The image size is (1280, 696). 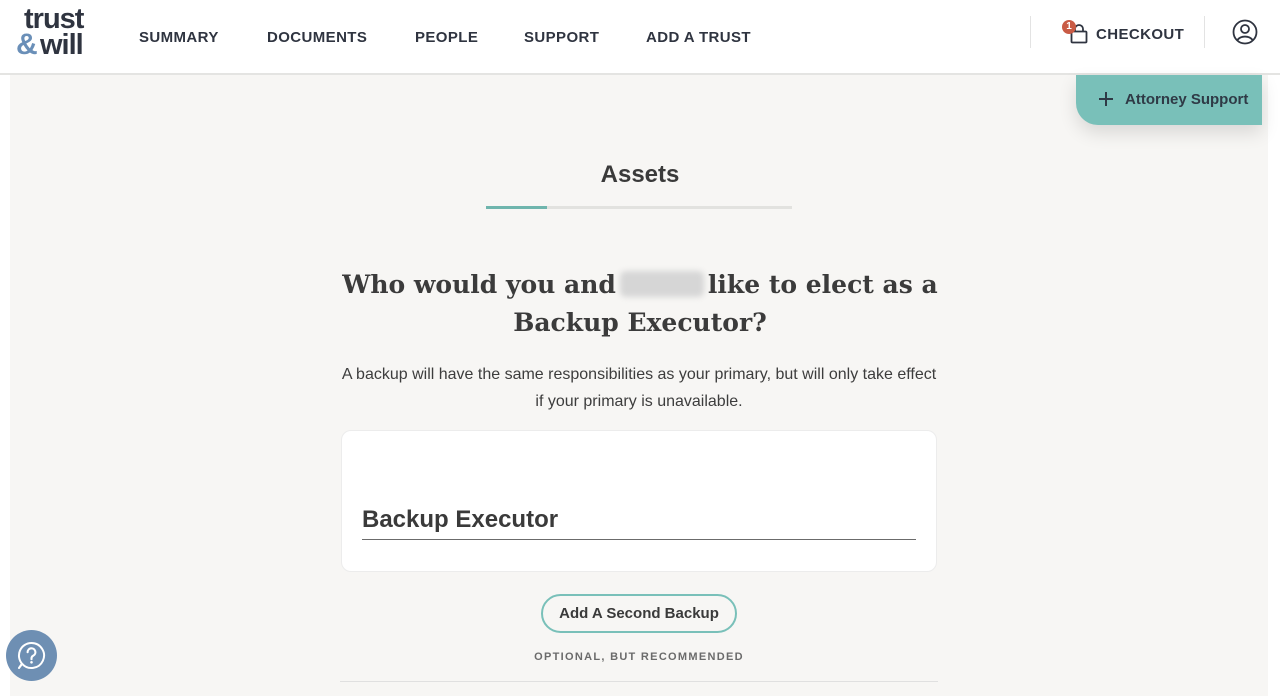 What do you see at coordinates (1245, 32) in the screenshot?
I see `user-account-icon` at bounding box center [1245, 32].